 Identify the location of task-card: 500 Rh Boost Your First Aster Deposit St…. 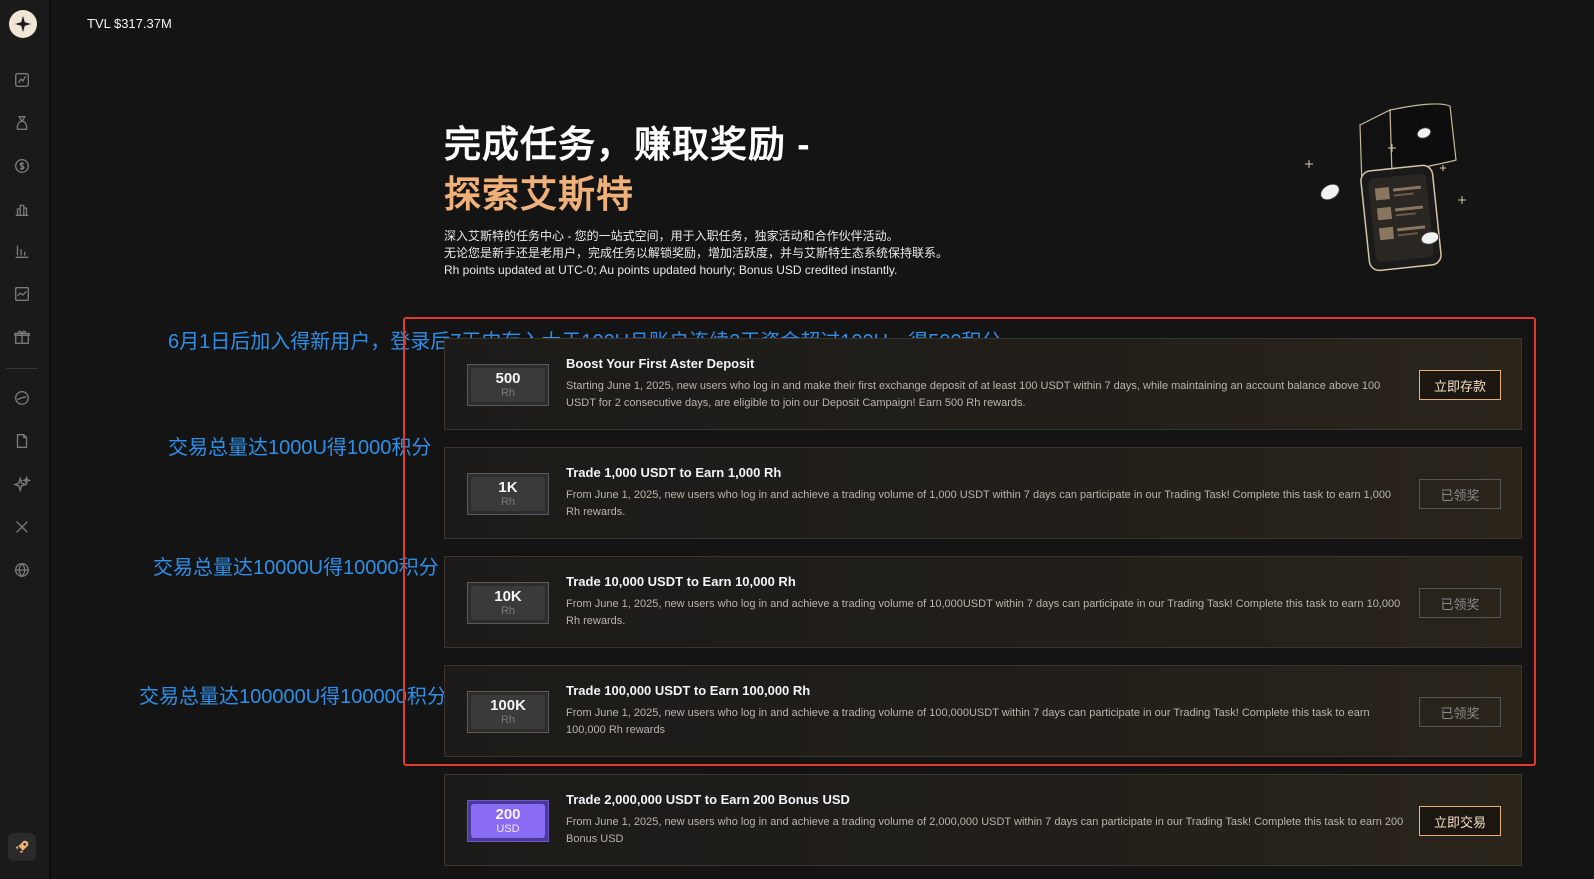
(983, 384).